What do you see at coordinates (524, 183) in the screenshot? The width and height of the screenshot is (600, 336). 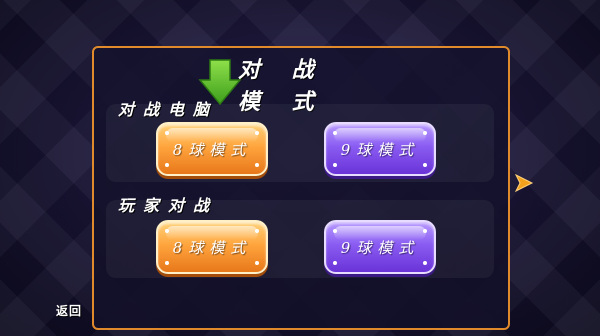 I see `next-arrow-icon` at bounding box center [524, 183].